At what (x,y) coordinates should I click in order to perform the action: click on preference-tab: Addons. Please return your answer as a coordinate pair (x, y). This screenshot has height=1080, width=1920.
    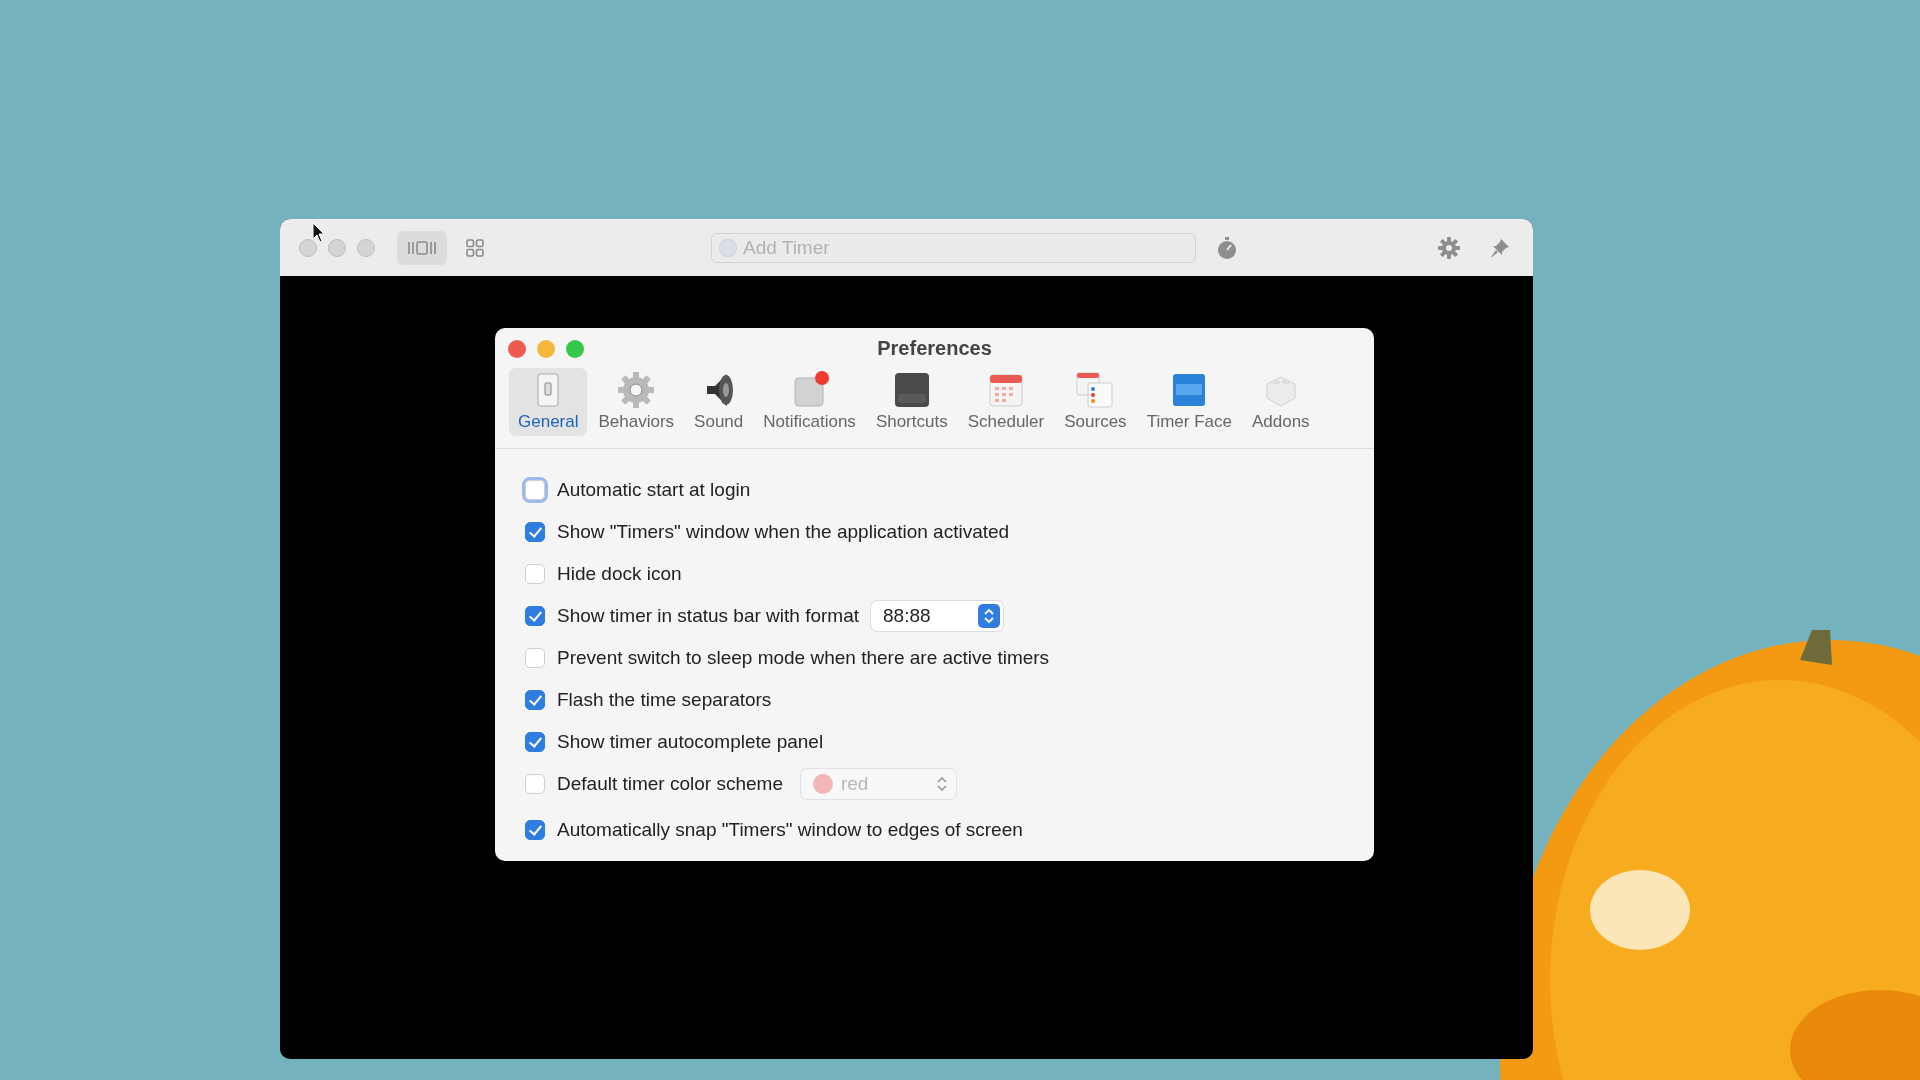
    Looking at the image, I should click on (1280, 402).